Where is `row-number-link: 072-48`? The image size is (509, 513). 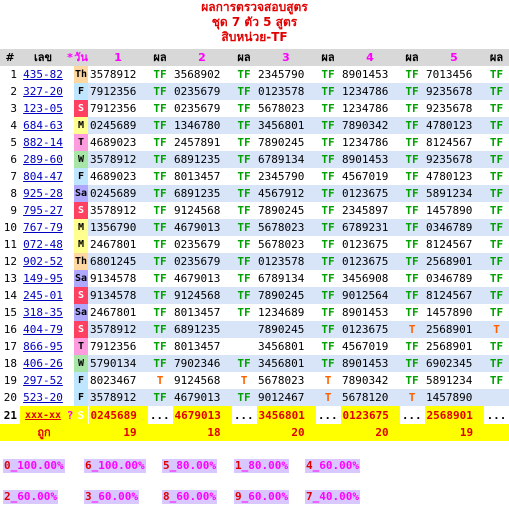 row-number-link: 072-48 is located at coordinates (43, 244).